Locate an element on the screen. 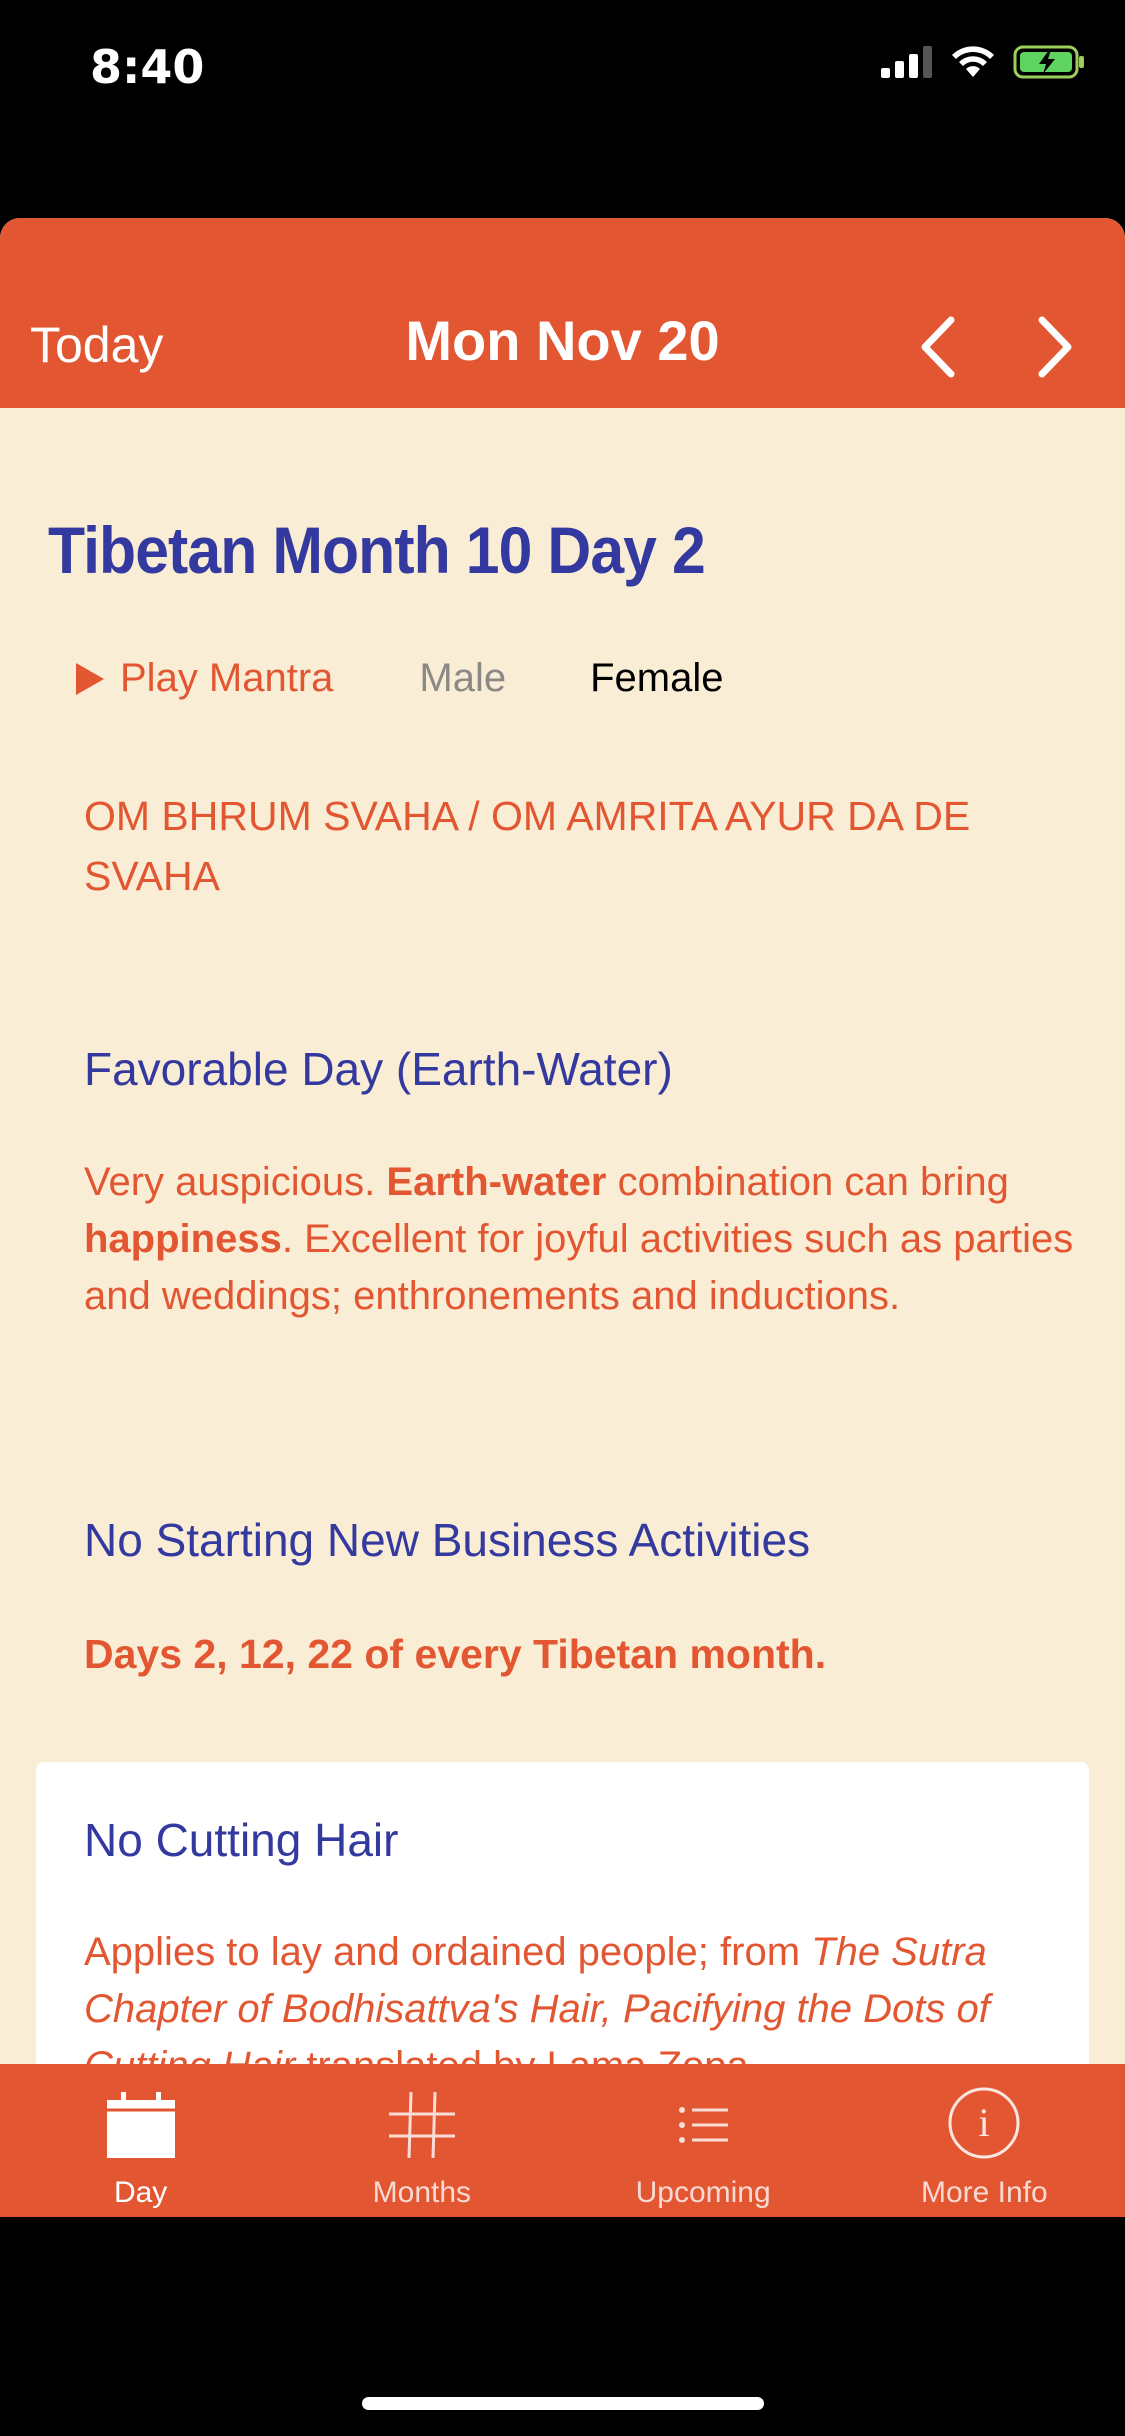 This screenshot has width=1125, height=2436. tab-label: Day is located at coordinates (140, 2192).